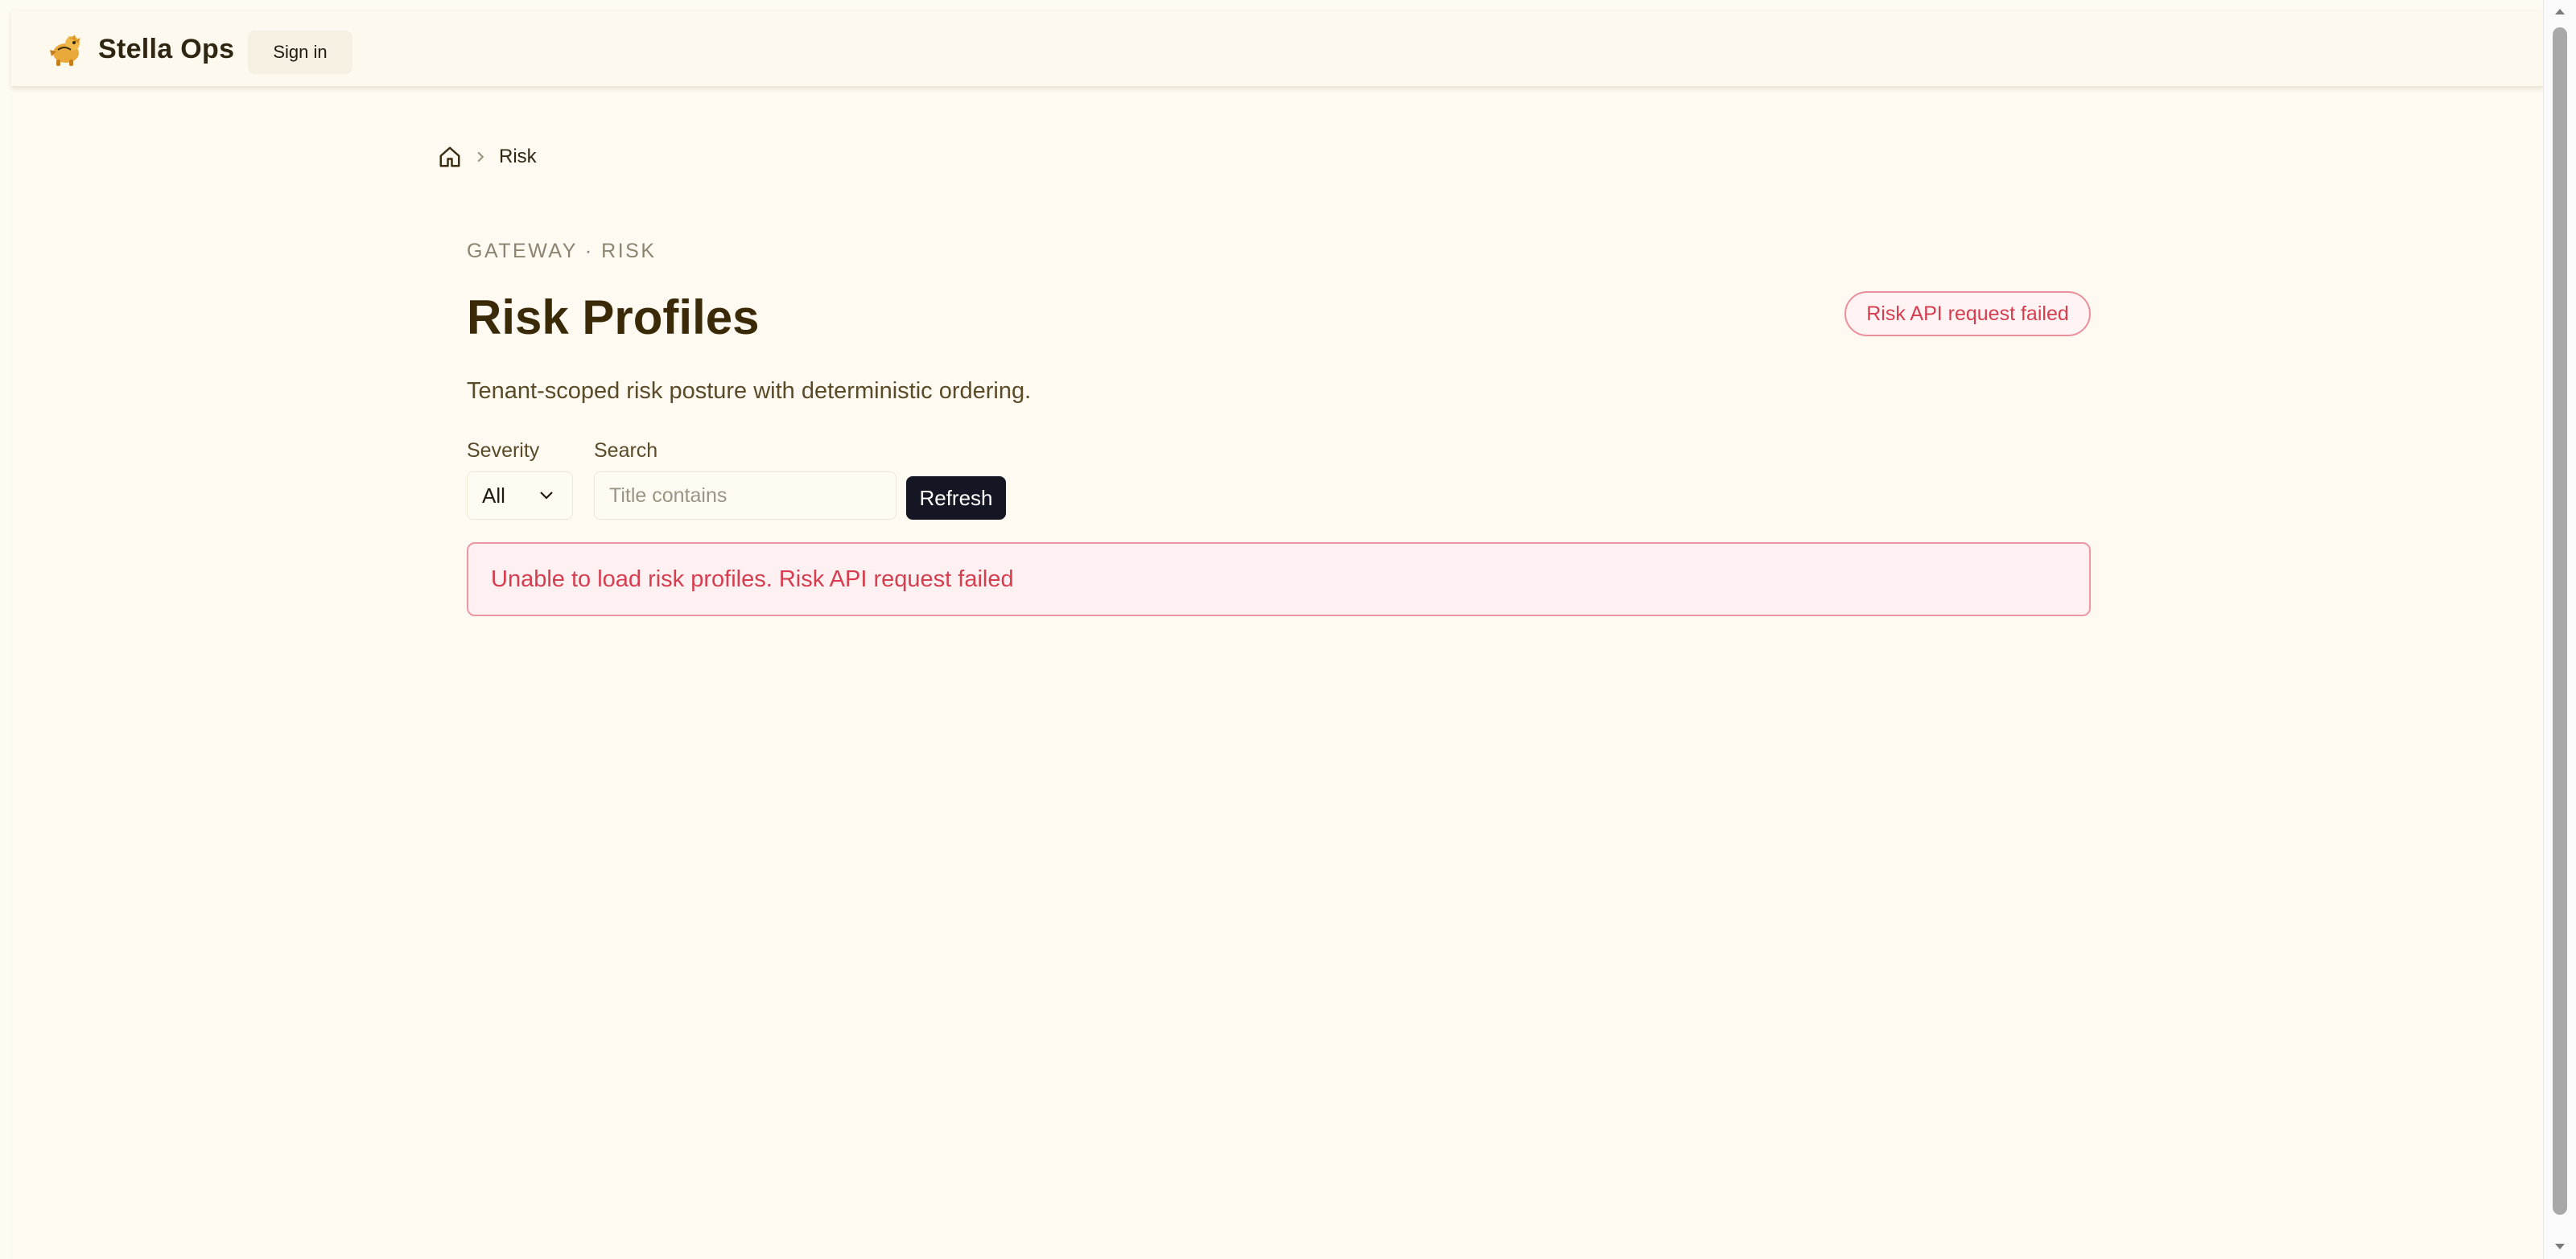  What do you see at coordinates (1277, 49) in the screenshot?
I see `top-navbar: Stella Ops Sign in` at bounding box center [1277, 49].